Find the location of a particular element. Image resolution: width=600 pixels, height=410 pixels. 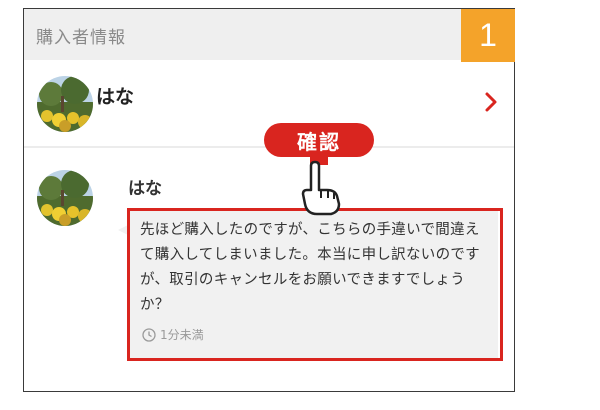

header-title: 購入者情報 is located at coordinates (81, 38).